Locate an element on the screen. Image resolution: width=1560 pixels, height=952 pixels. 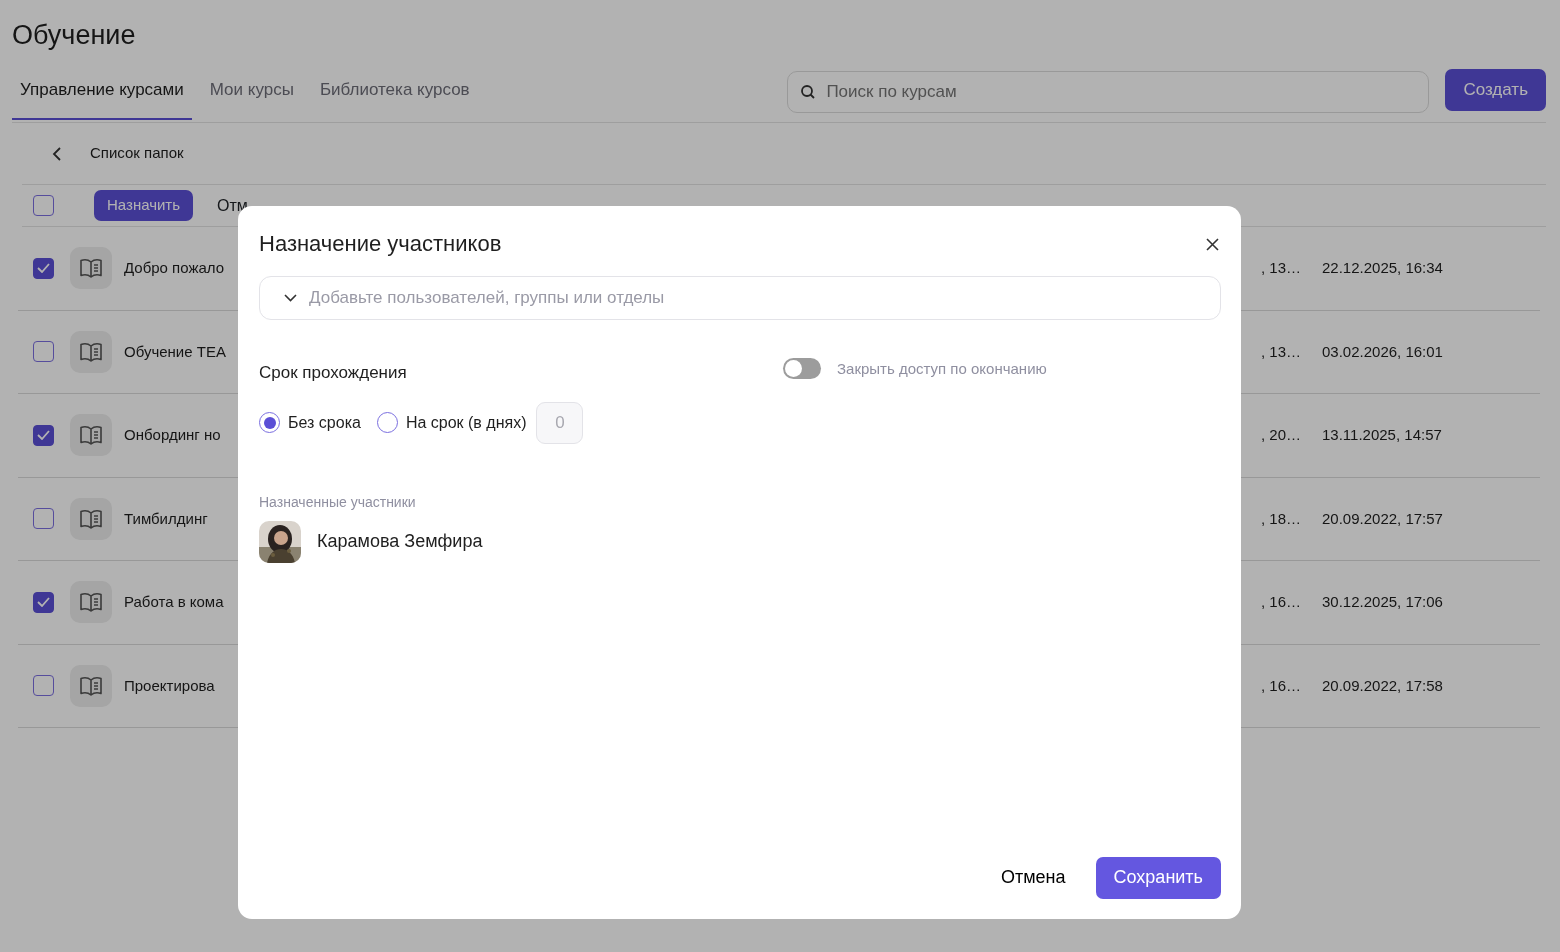
search-field: Поиск по курсам is located at coordinates (1108, 92).